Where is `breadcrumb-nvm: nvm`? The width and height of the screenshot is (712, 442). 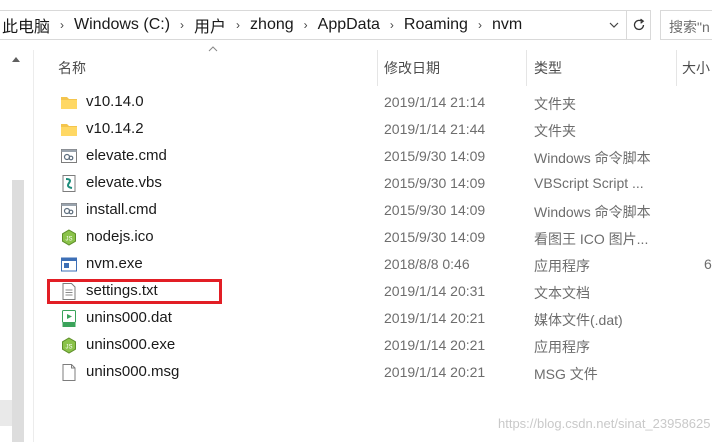 breadcrumb-nvm: nvm is located at coordinates (507, 25).